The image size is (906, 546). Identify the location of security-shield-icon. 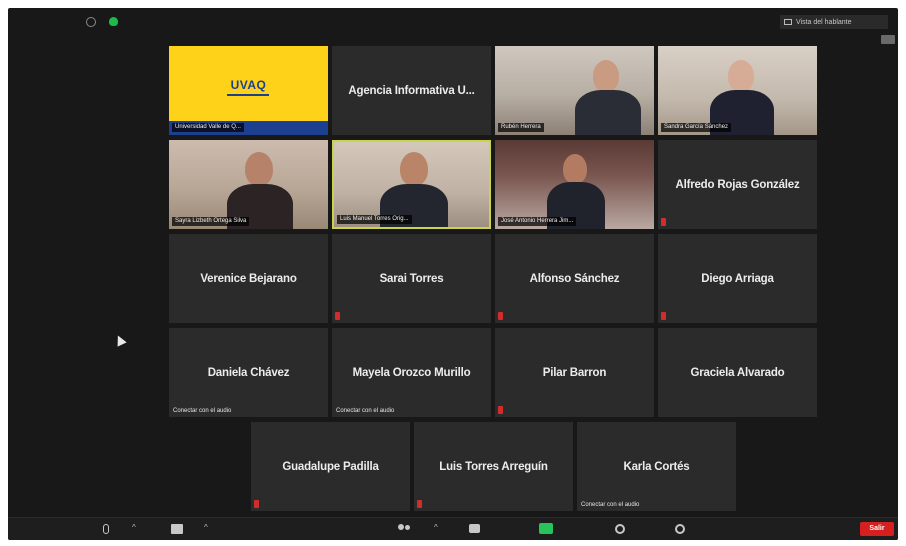
(113, 21).